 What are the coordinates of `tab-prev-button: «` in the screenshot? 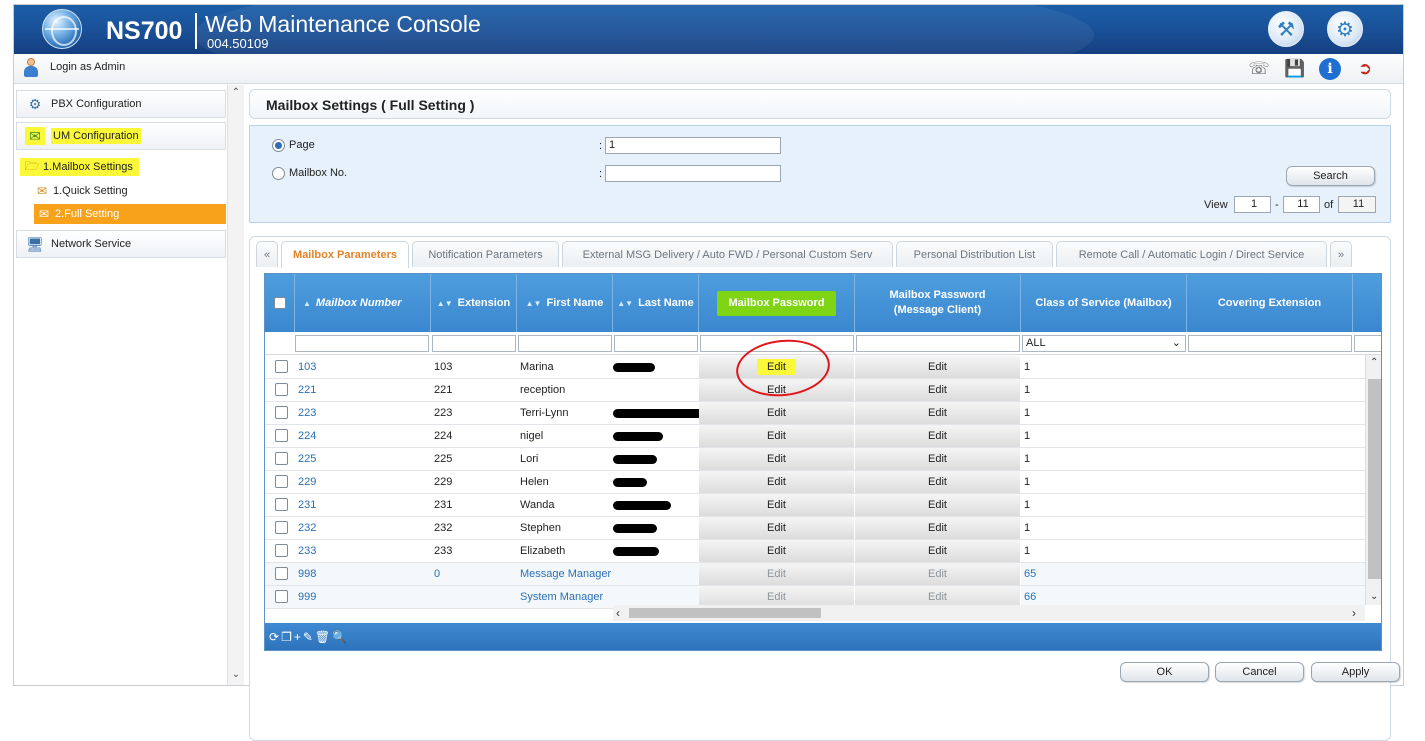 It's located at (267, 254).